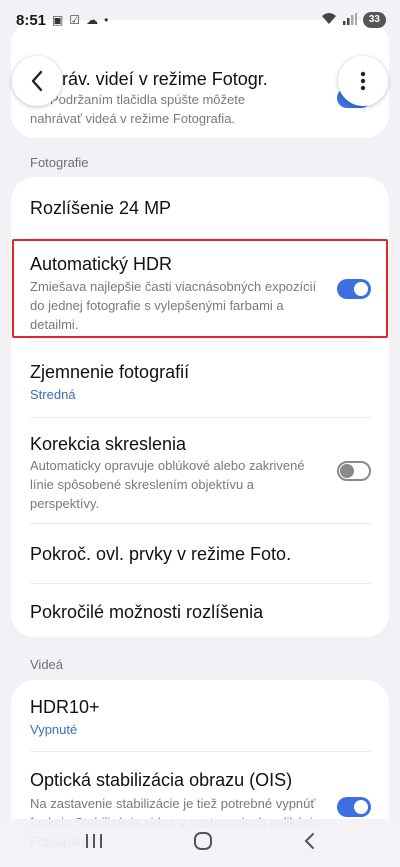 This screenshot has width=400, height=867. What do you see at coordinates (59, 162) in the screenshot?
I see `section-label-photos: Fotografie` at bounding box center [59, 162].